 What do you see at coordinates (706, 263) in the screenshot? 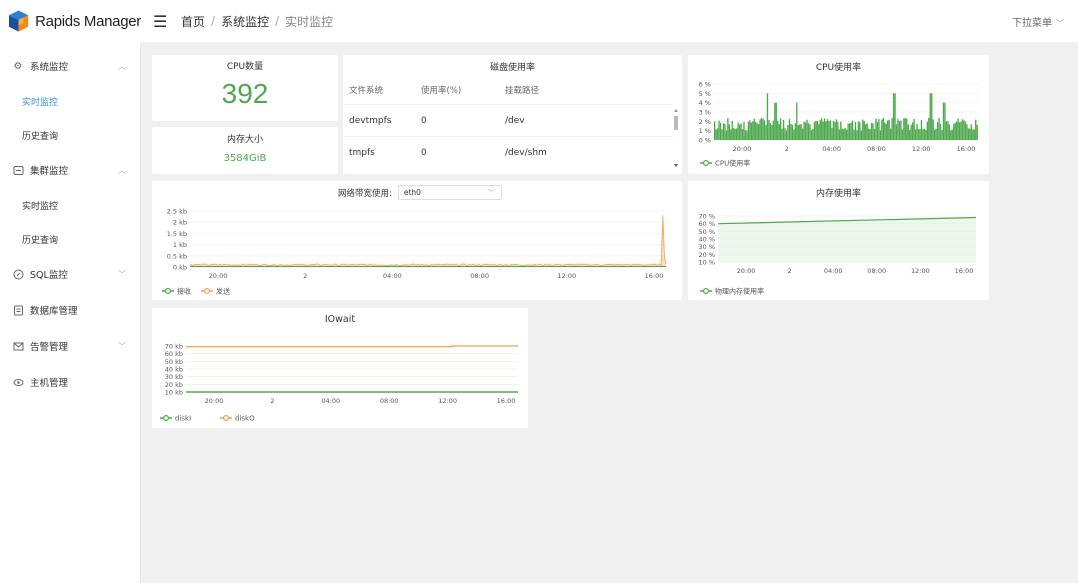
I see `y-tick-label: 10 %` at bounding box center [706, 263].